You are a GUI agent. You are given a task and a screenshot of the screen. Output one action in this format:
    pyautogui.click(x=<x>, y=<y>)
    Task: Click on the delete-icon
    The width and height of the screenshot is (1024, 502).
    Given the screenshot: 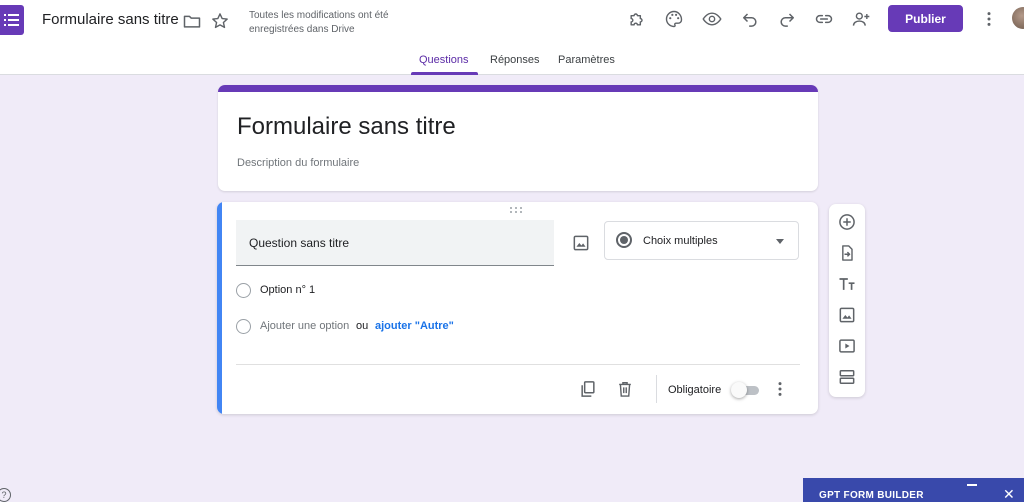 What is the action you would take?
    pyautogui.click(x=625, y=389)
    